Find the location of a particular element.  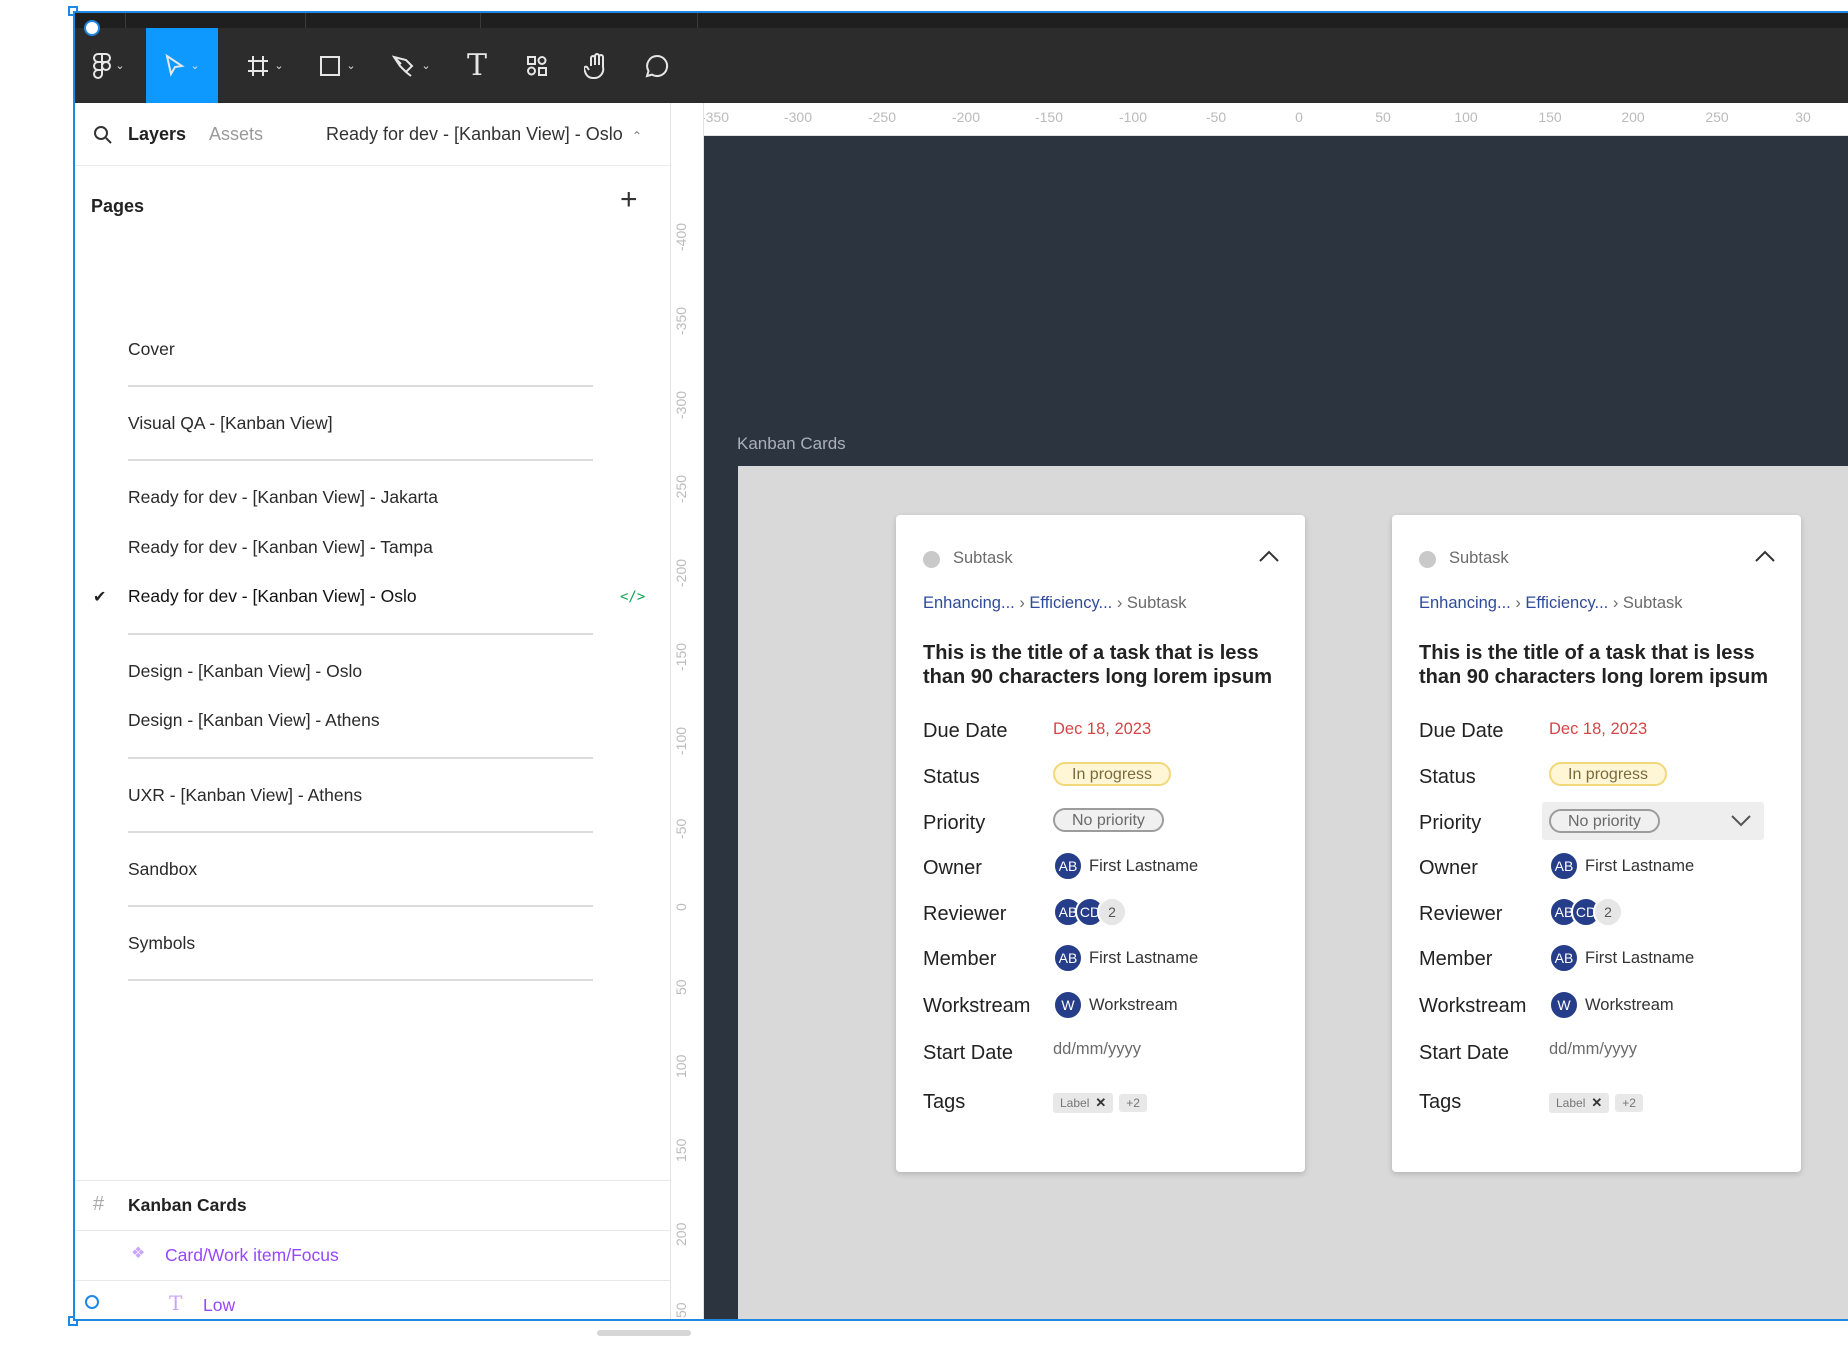

page-item-symbols: Symbols is located at coordinates (161, 943).